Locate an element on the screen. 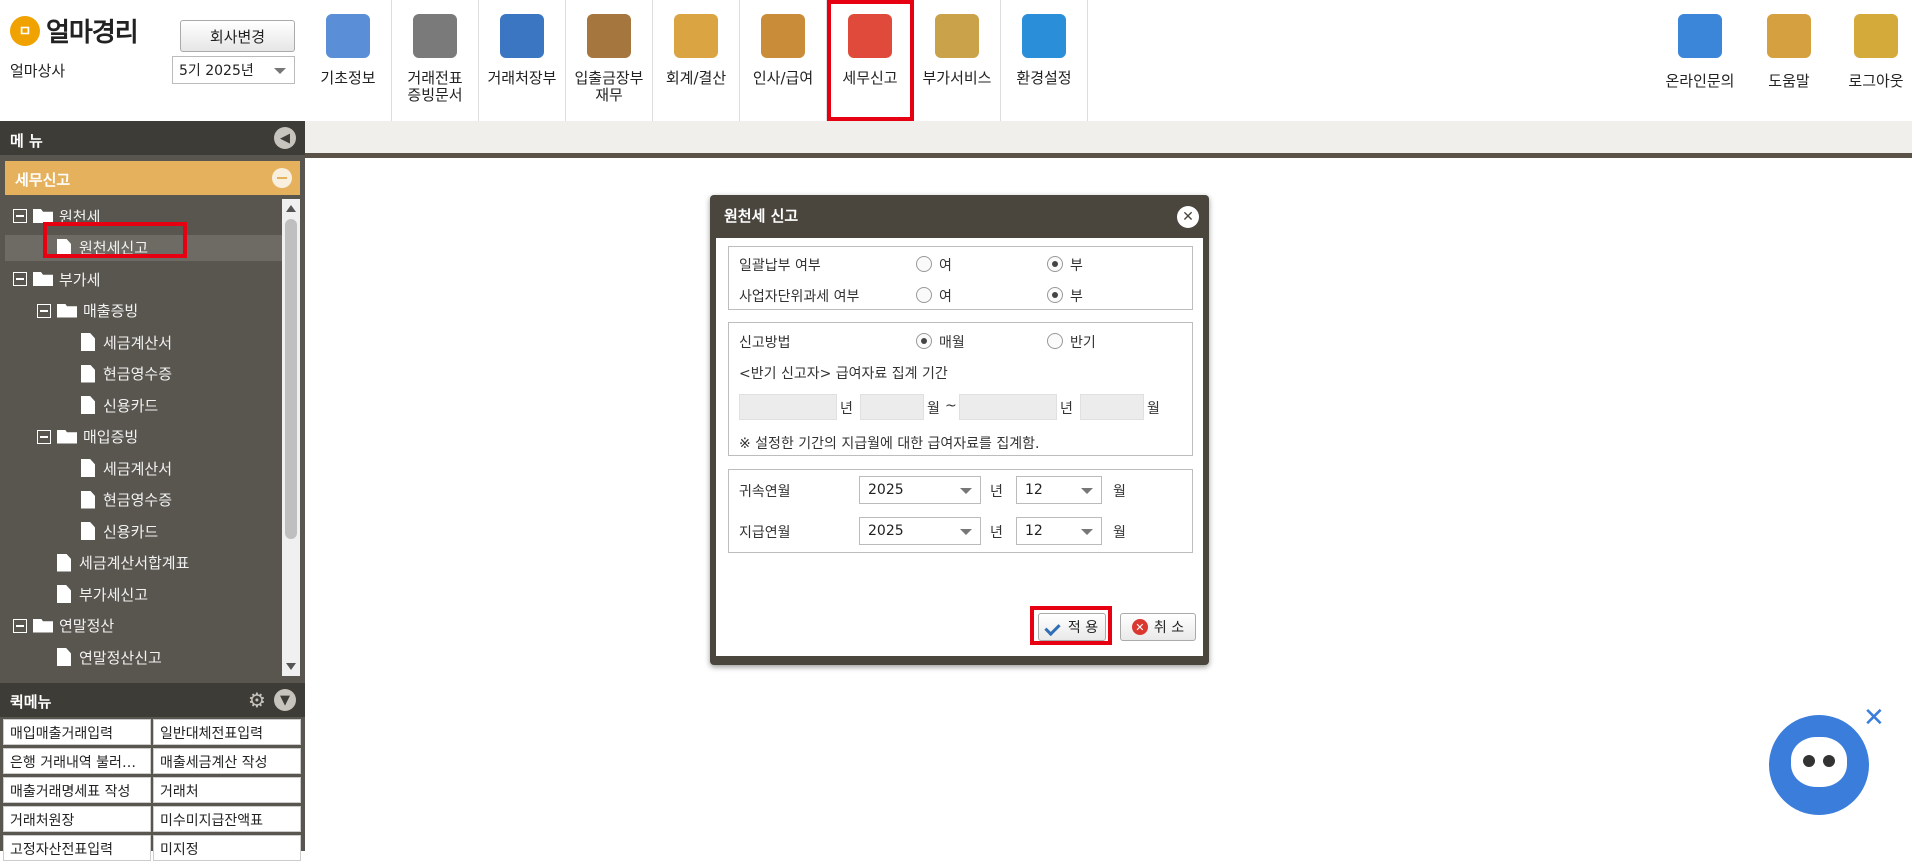 The image size is (1912, 861). tree-label: 현금영수증 is located at coordinates (138, 500).